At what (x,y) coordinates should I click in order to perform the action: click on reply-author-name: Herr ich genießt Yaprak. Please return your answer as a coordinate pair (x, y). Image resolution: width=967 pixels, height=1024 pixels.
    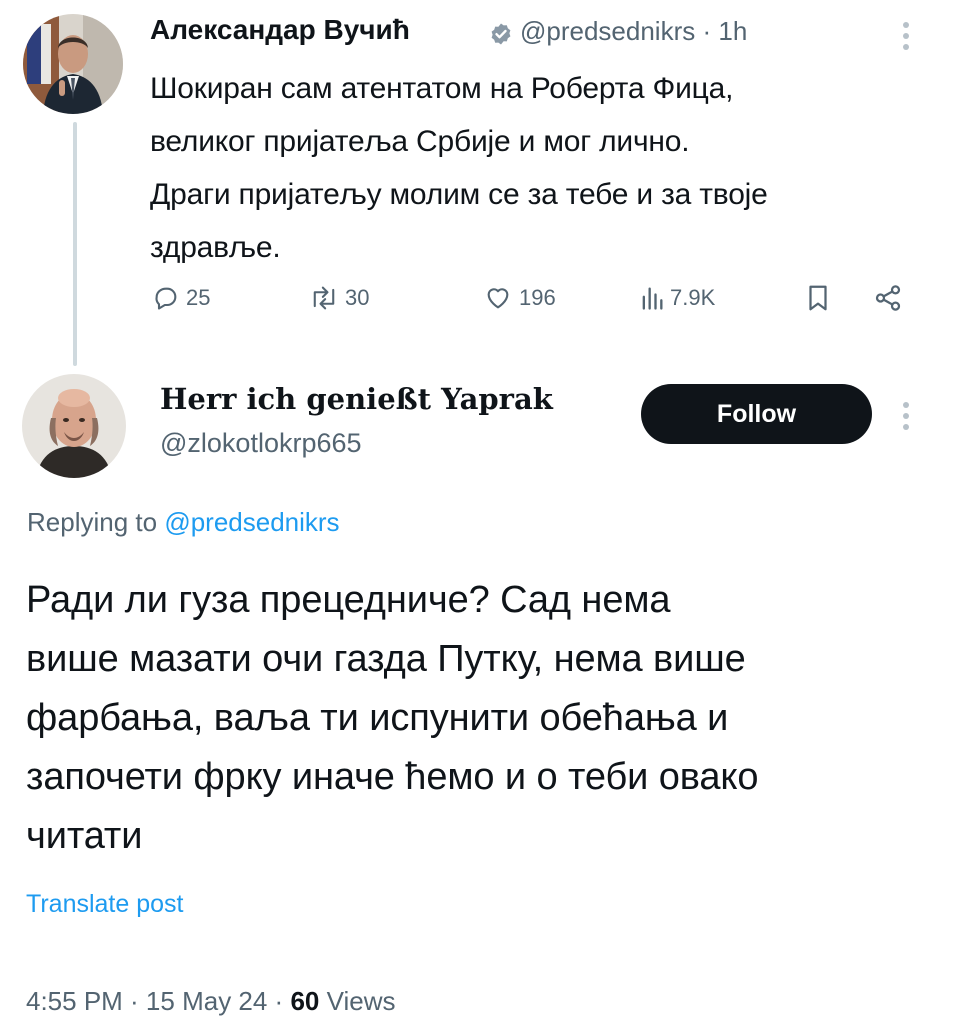
    Looking at the image, I should click on (356, 399).